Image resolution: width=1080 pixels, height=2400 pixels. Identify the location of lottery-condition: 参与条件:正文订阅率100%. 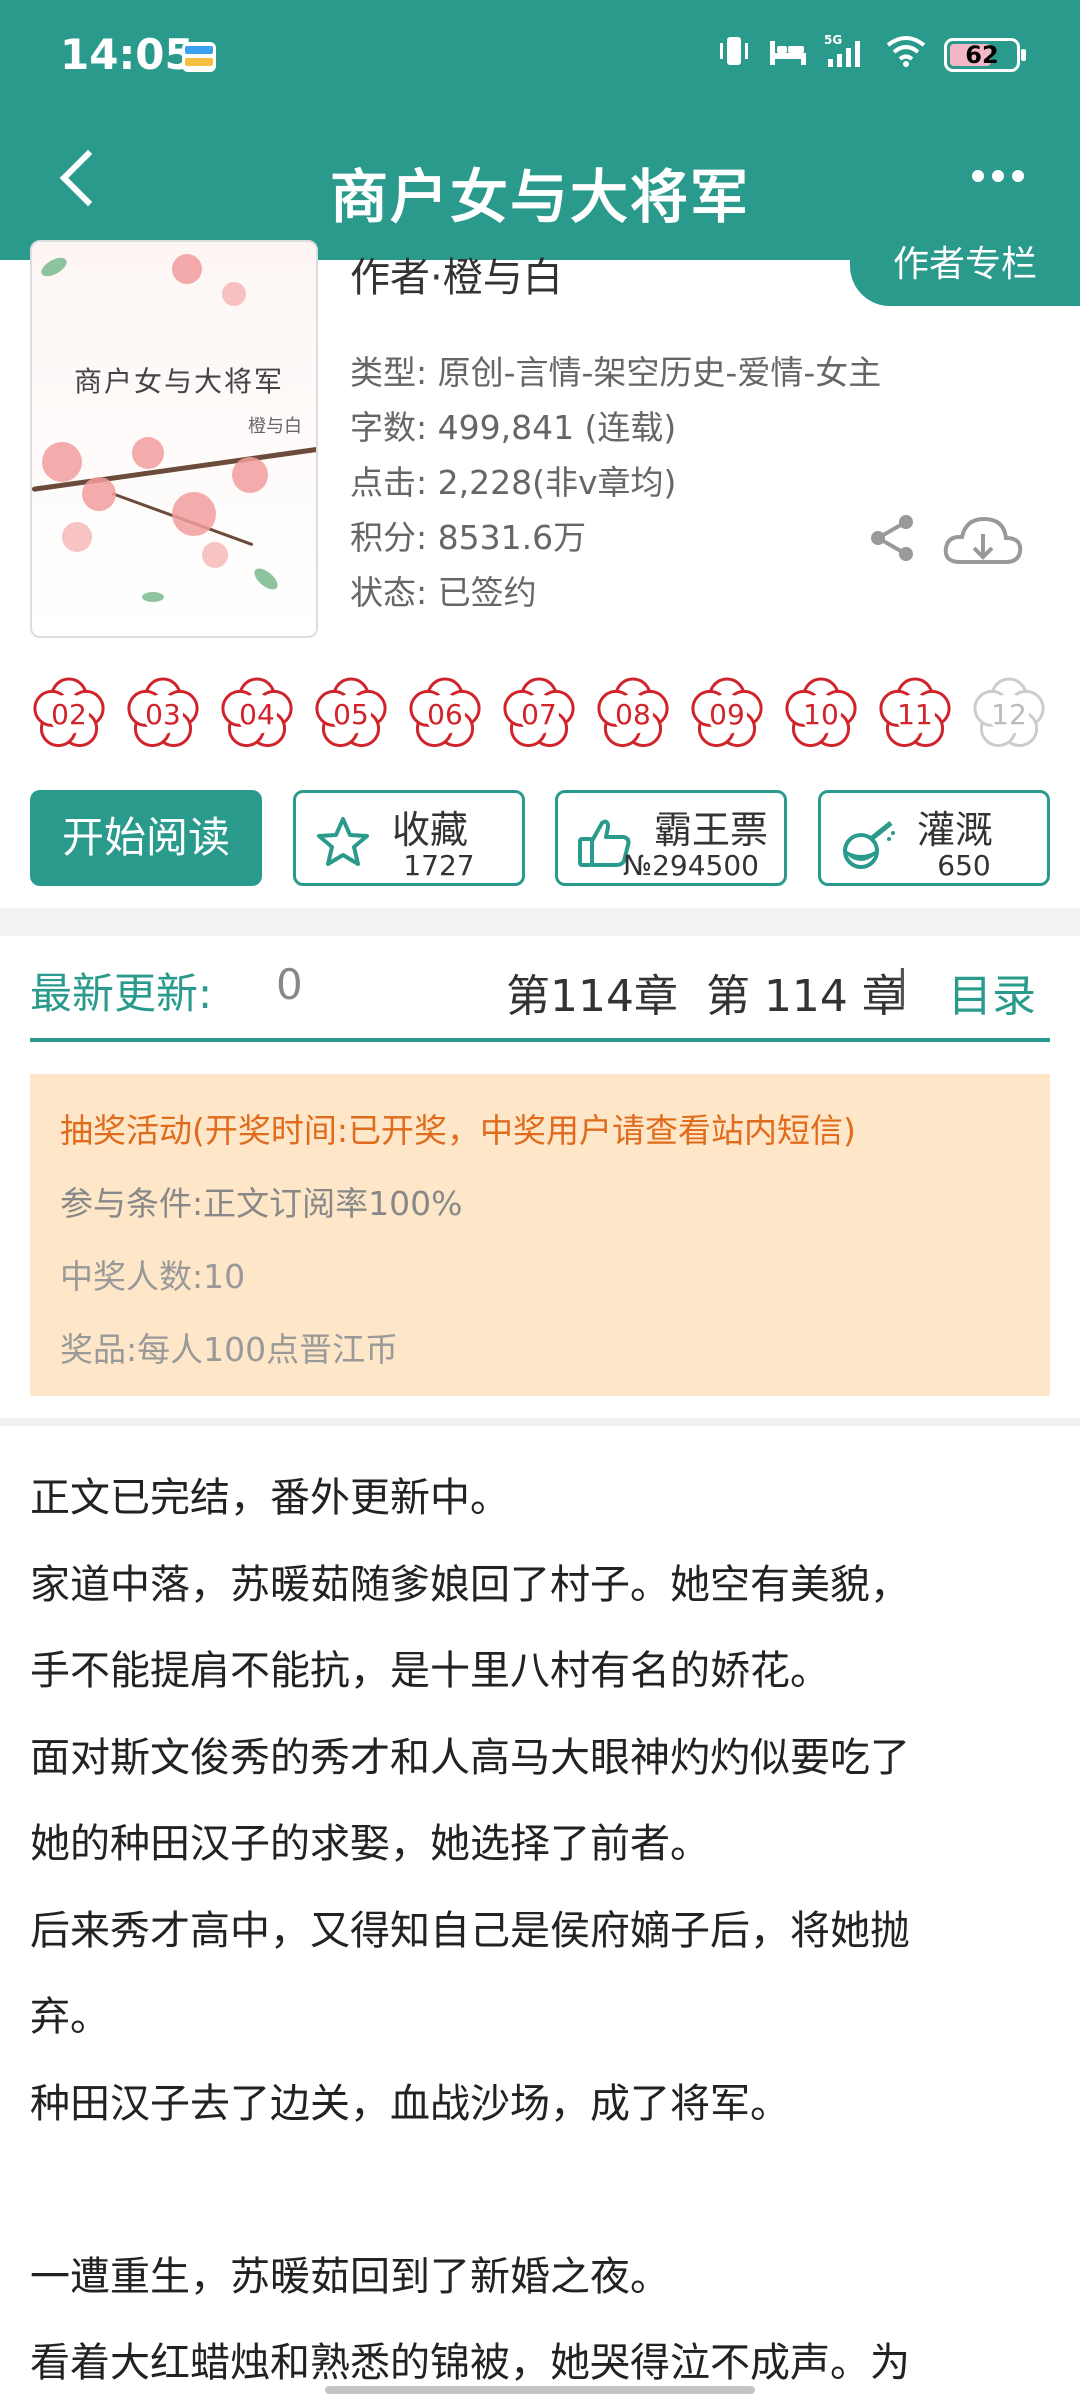
(261, 1203).